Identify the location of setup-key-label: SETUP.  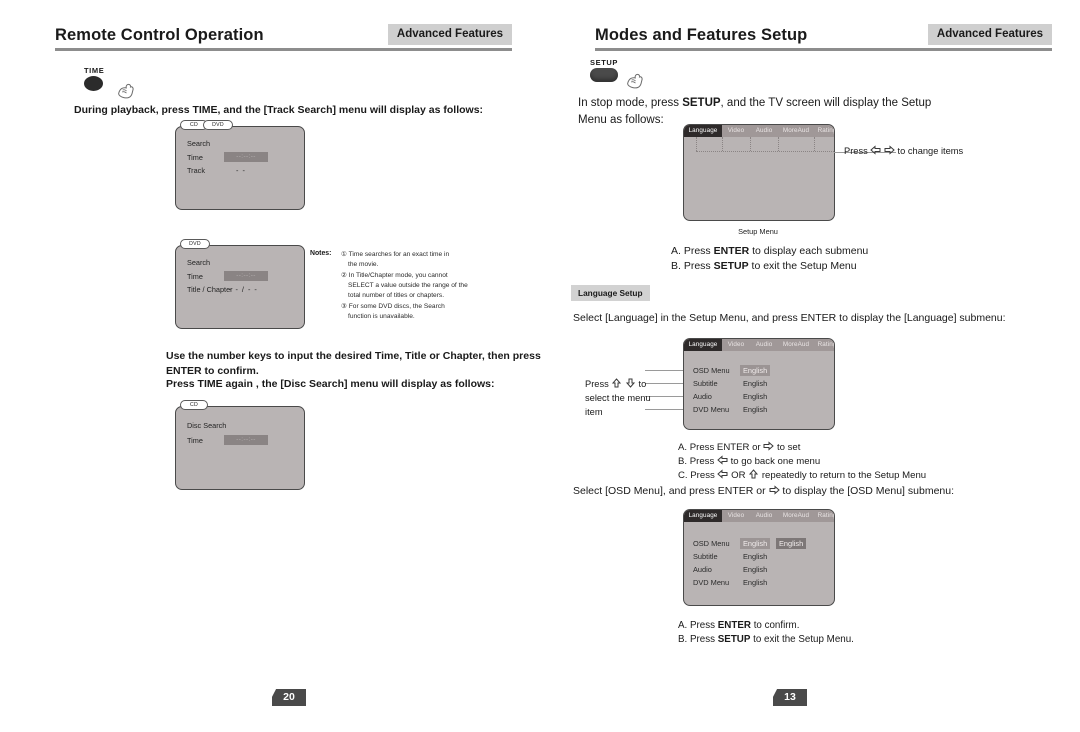
(604, 62).